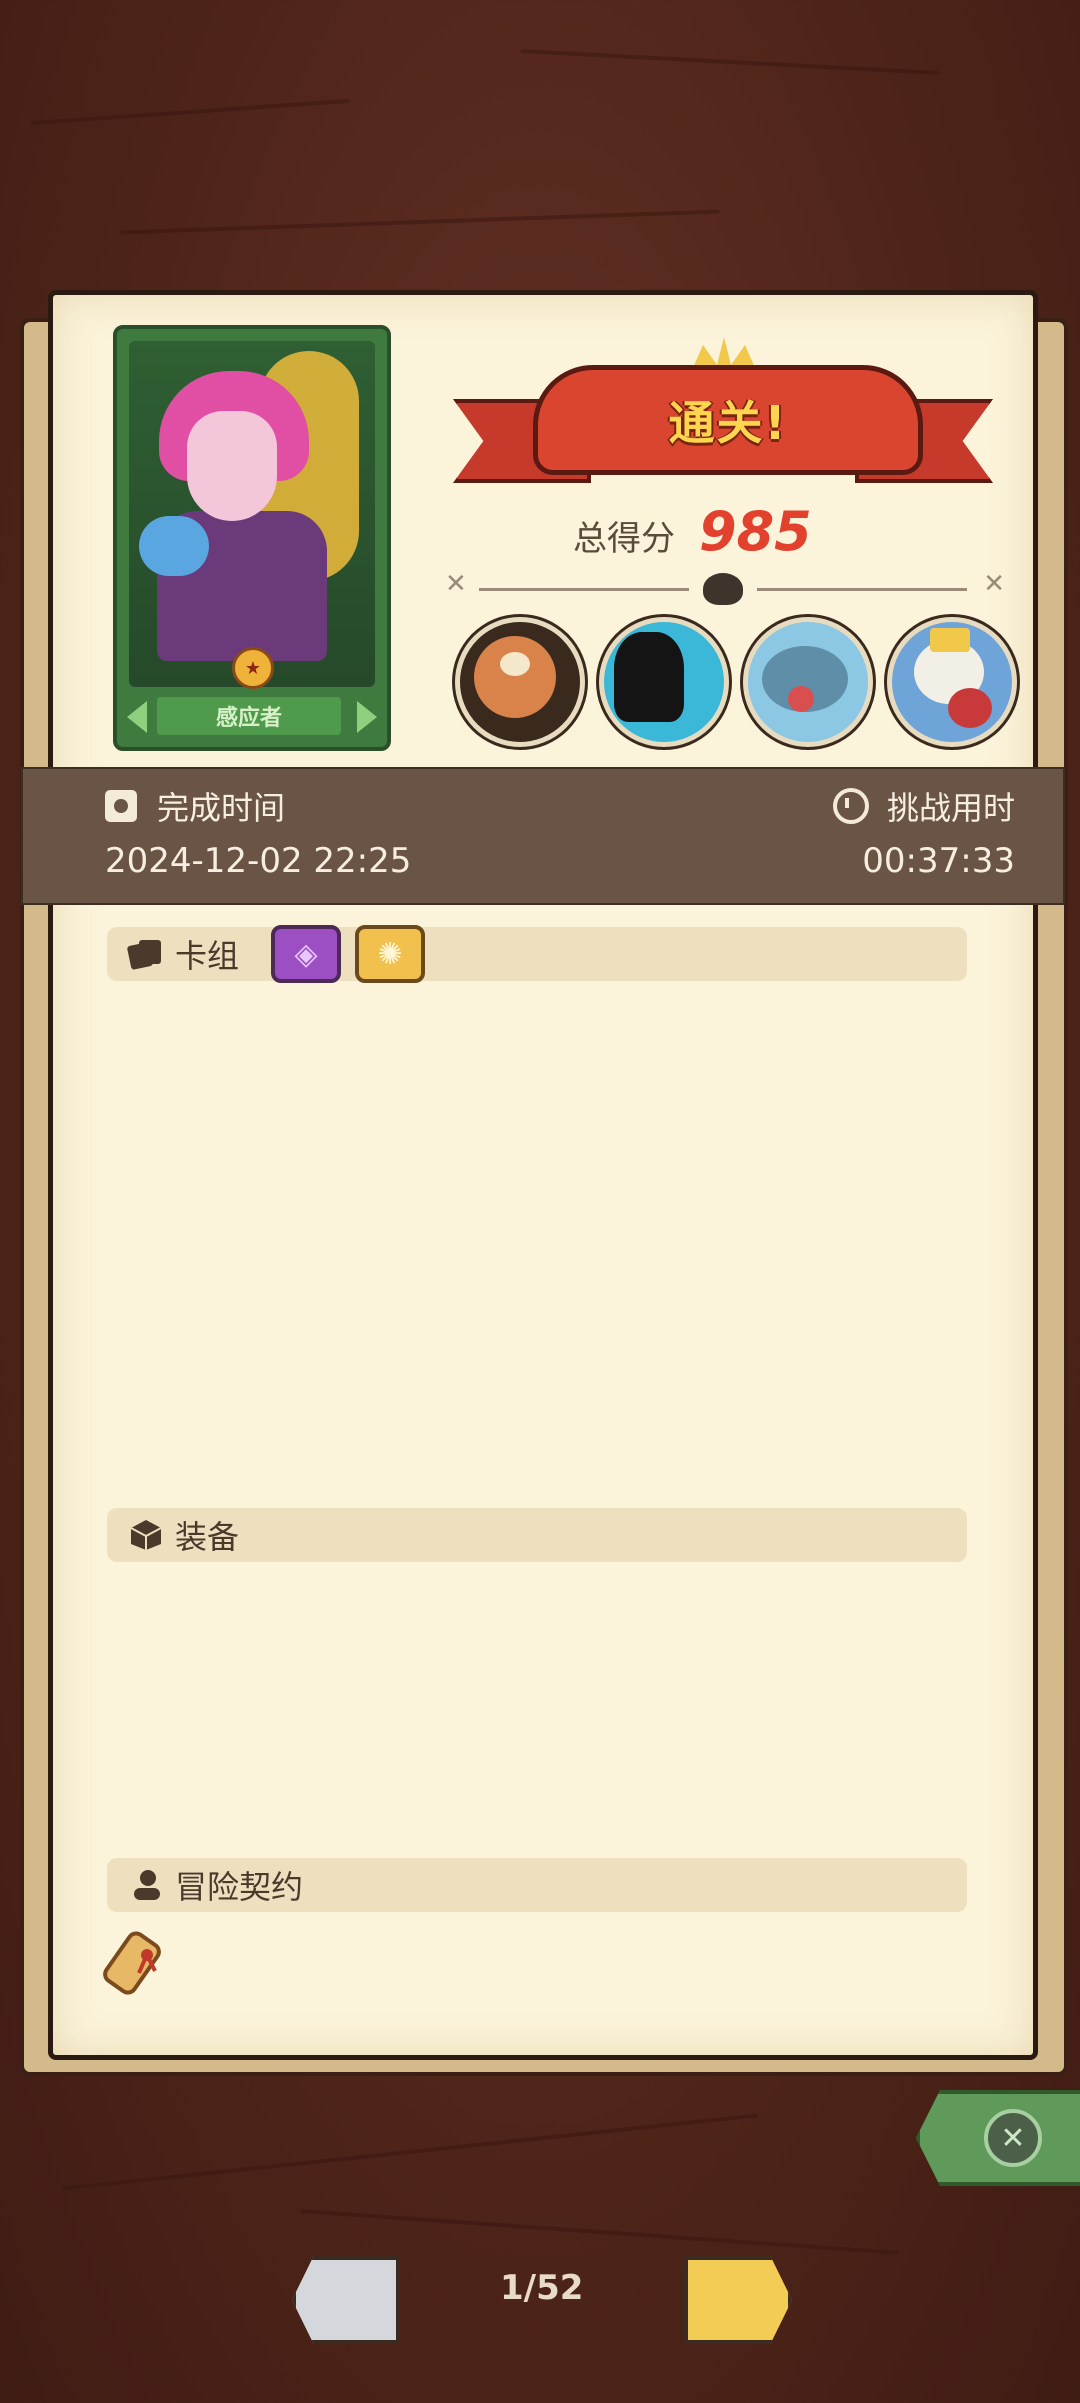 This screenshot has width=1080, height=2403. Describe the element at coordinates (239, 1887) in the screenshot. I see `contract-label: 冒险契约` at that location.